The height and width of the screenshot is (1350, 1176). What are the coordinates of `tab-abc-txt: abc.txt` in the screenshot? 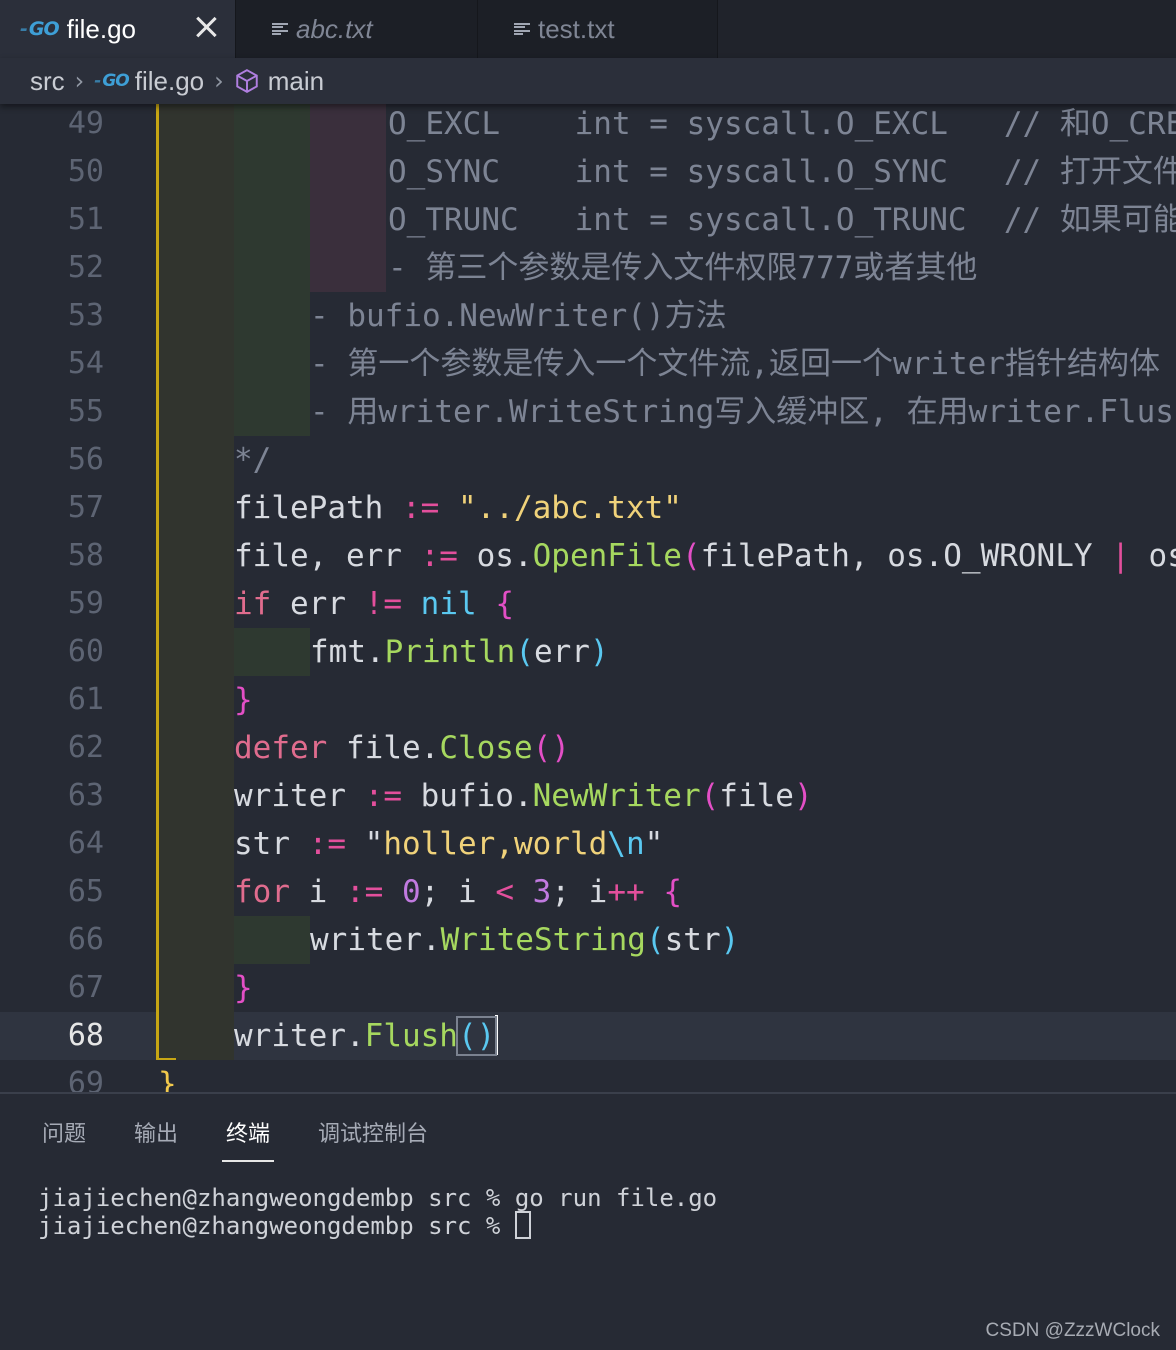 It's located at (357, 29).